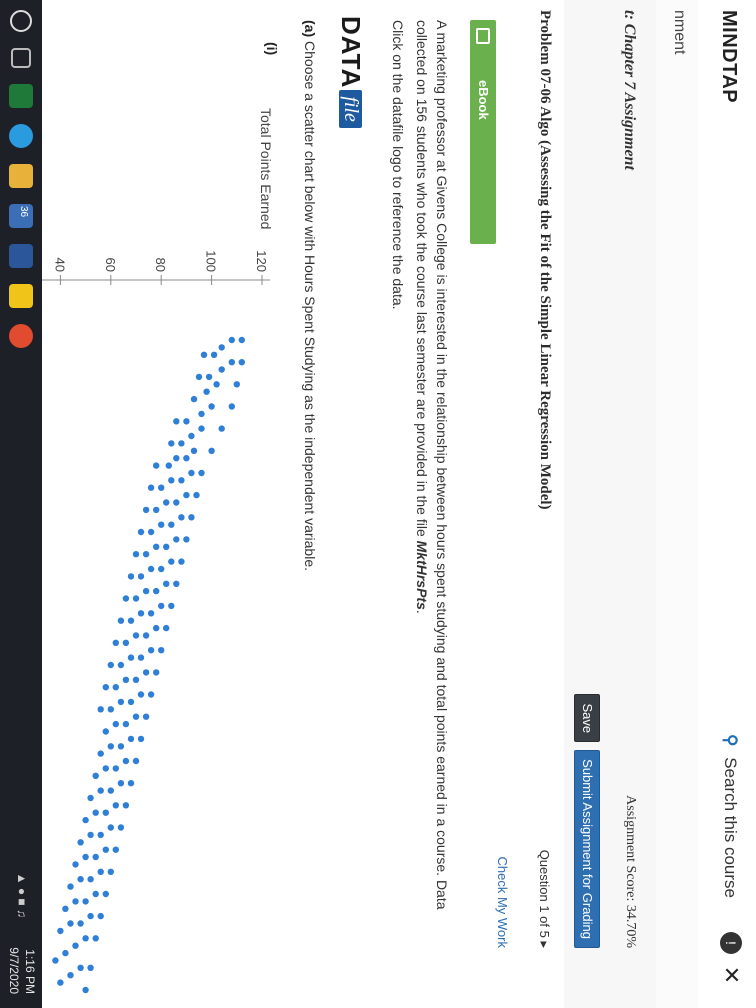 The height and width of the screenshot is (1008, 756). Describe the element at coordinates (211, 261) in the screenshot. I see `y-tick-label: 100` at that location.